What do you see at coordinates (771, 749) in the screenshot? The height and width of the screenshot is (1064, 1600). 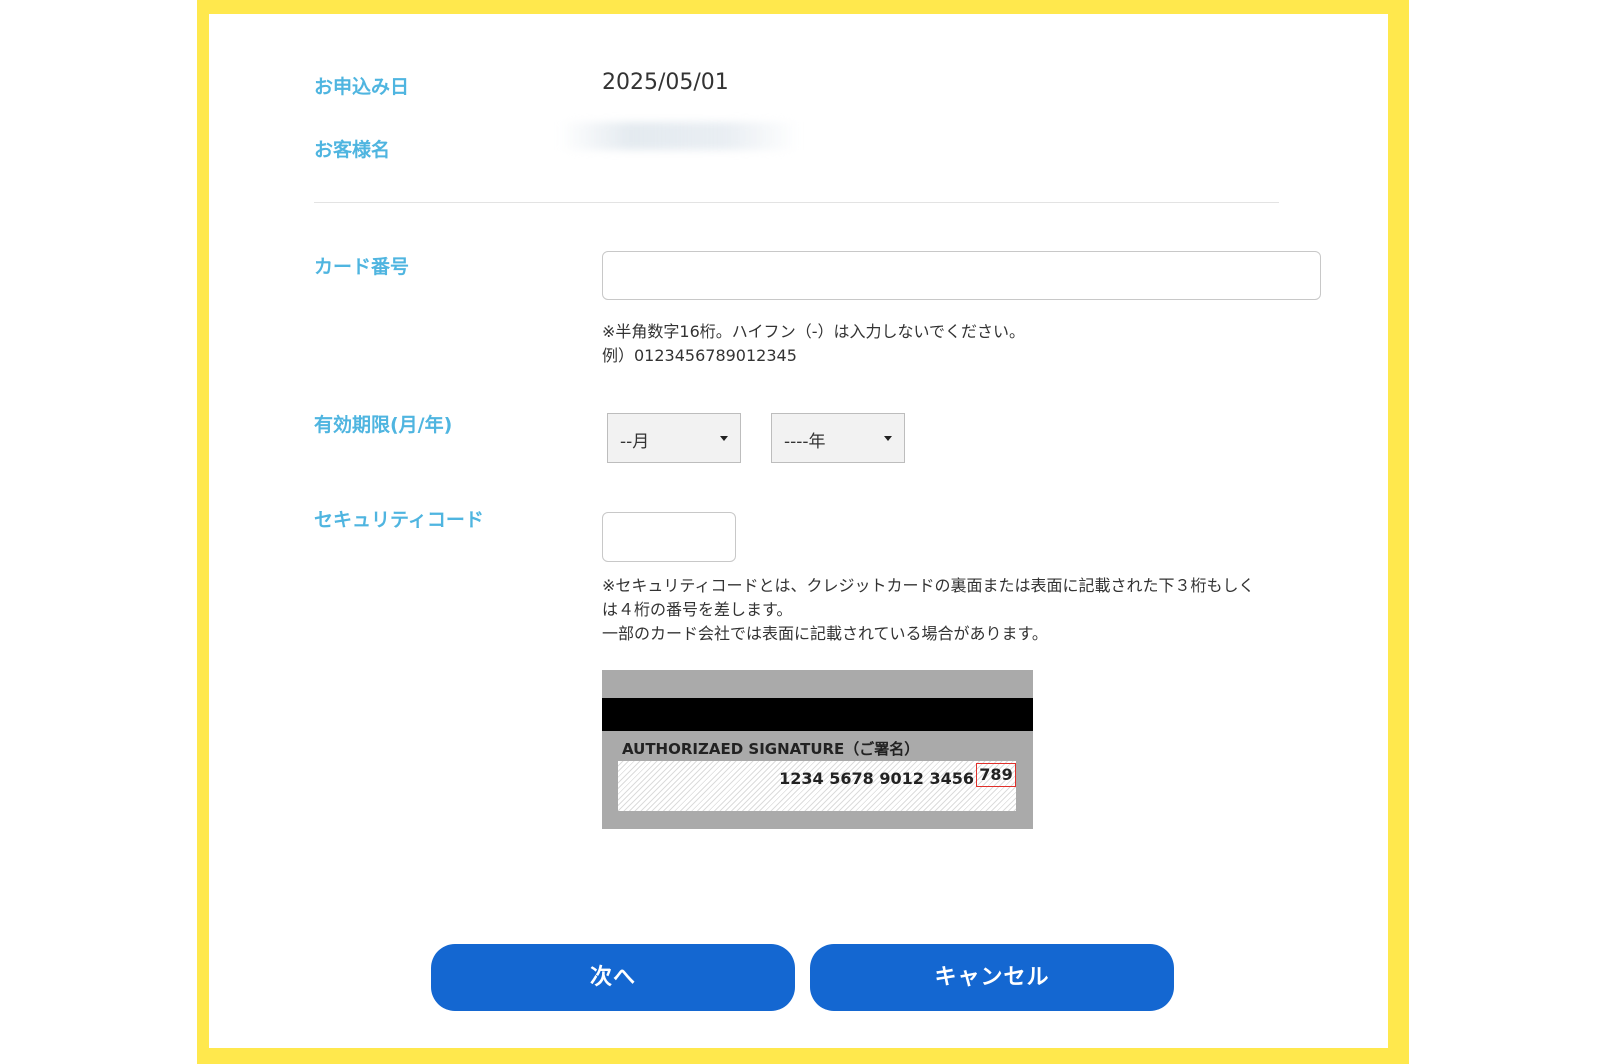 I see `signature-title: AUTHORIZAED SIGNATURE（ご署名）` at bounding box center [771, 749].